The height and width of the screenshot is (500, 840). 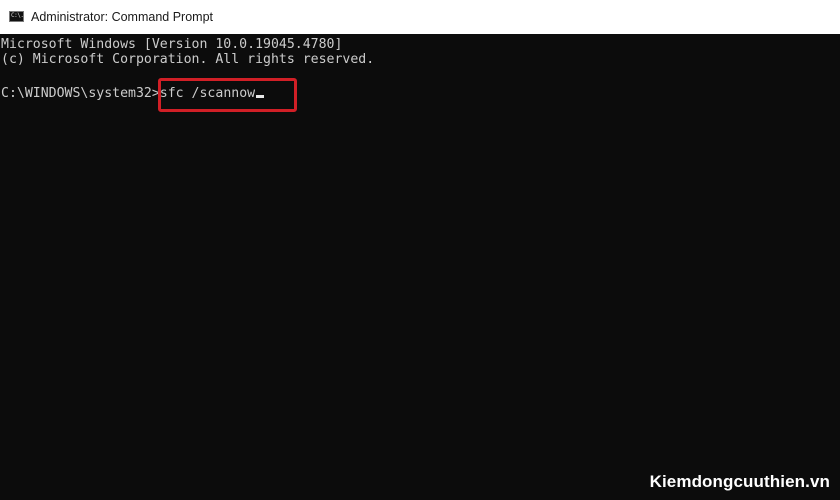 What do you see at coordinates (122, 17) in the screenshot?
I see `window-title: Administrator: Command Prompt` at bounding box center [122, 17].